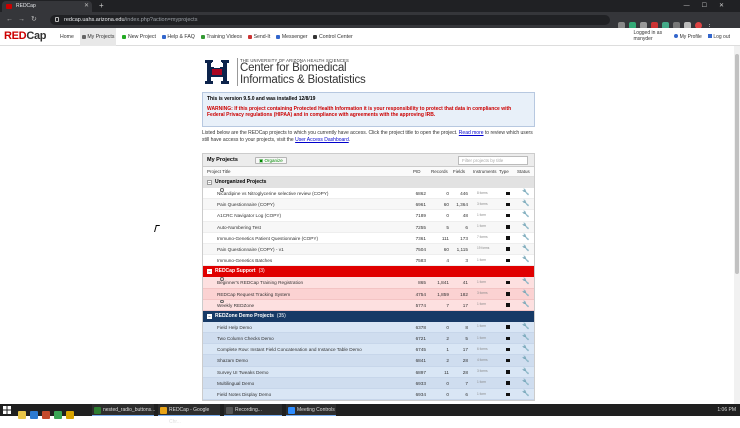 Image resolution: width=740 pixels, height=428 pixels. What do you see at coordinates (493, 160) in the screenshot?
I see `filter-projects-input: Filter projects by title` at bounding box center [493, 160].